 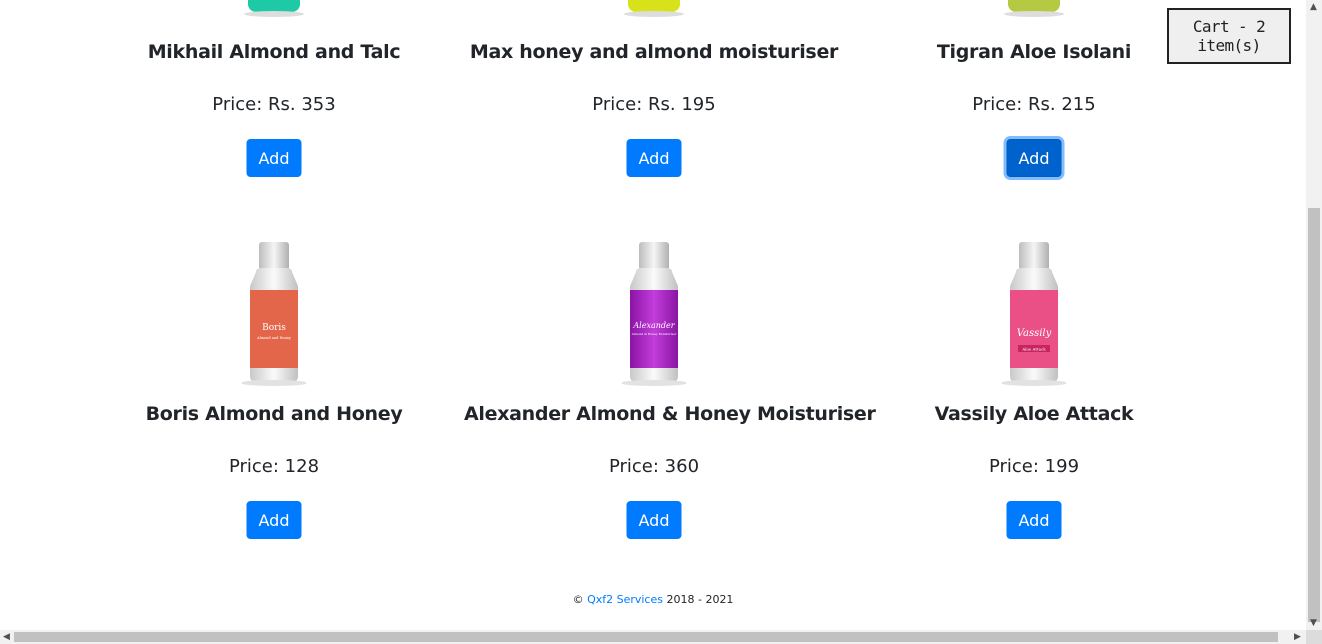 What do you see at coordinates (1034, 414) in the screenshot?
I see `product-name: Vassily Aloe Attack` at bounding box center [1034, 414].